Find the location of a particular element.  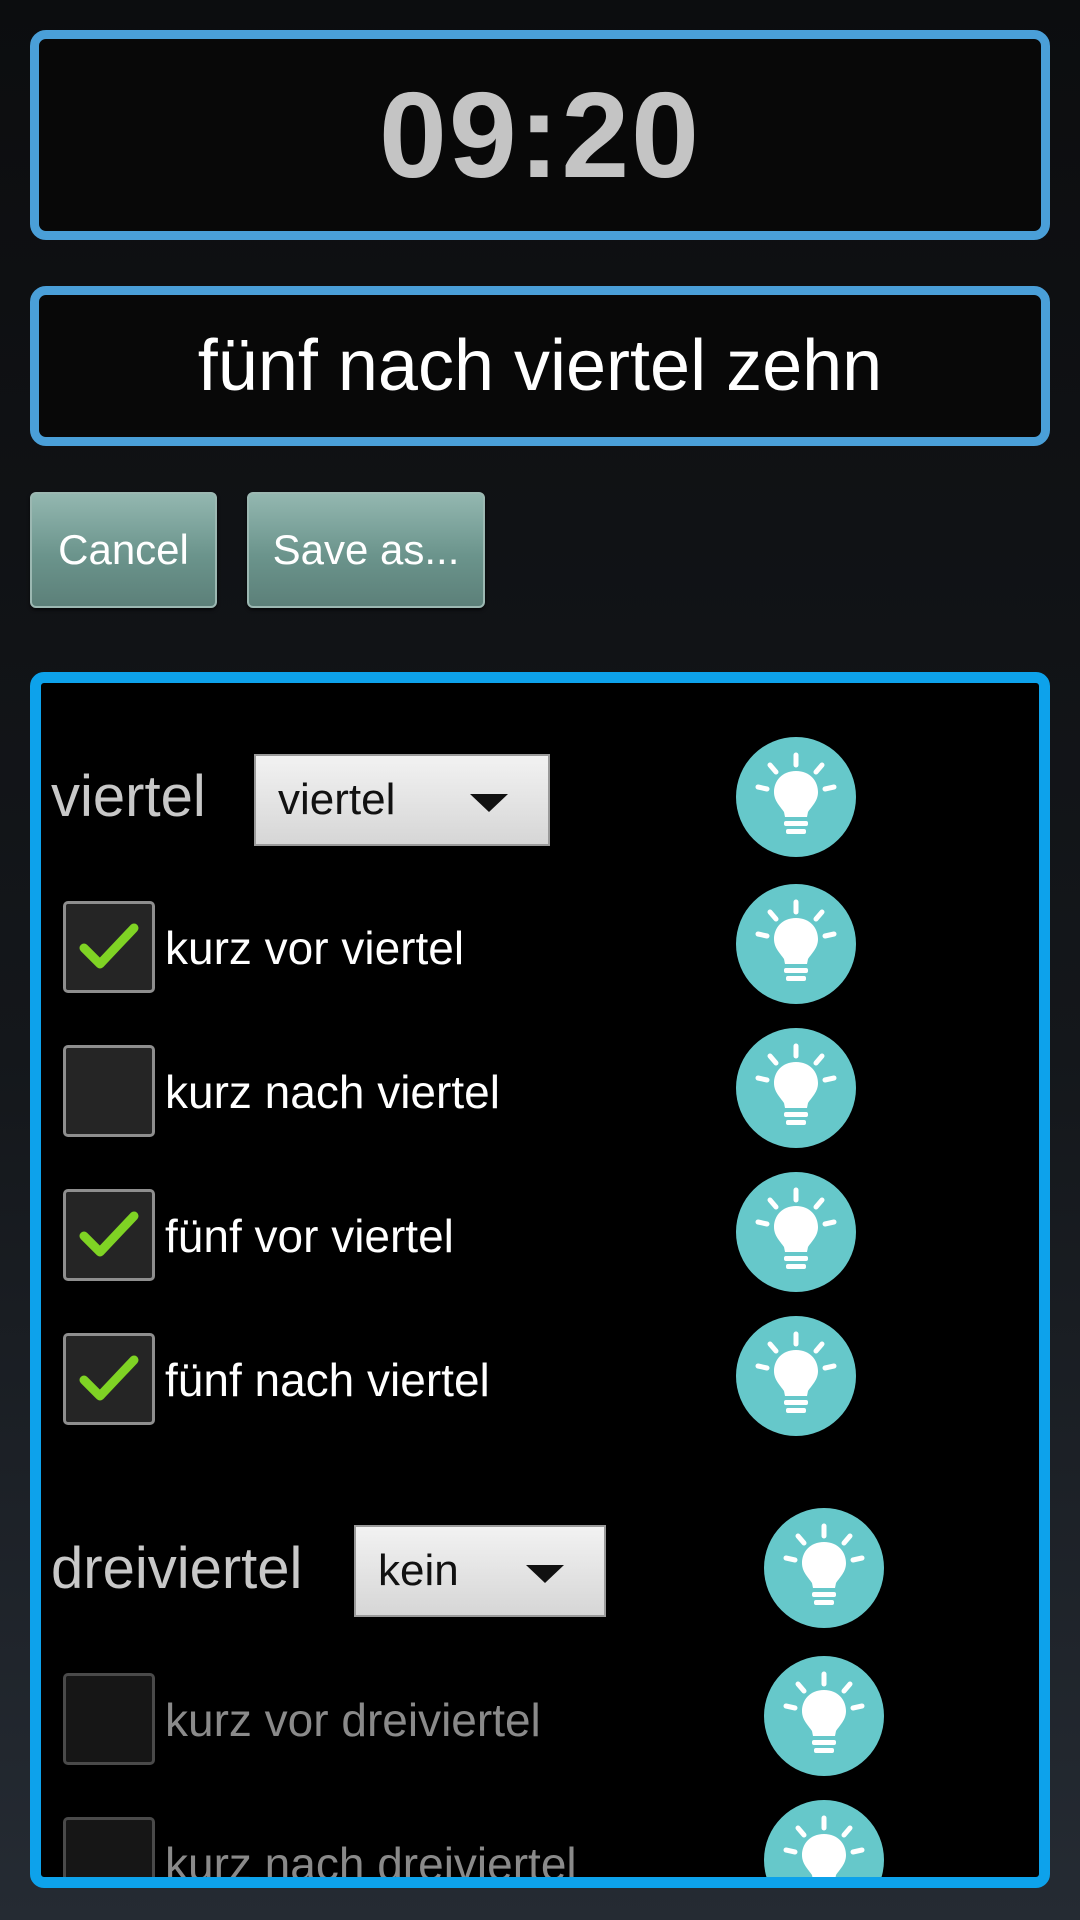

checkbox-kurz-vor-dreiviertel is located at coordinates (109, 1719).